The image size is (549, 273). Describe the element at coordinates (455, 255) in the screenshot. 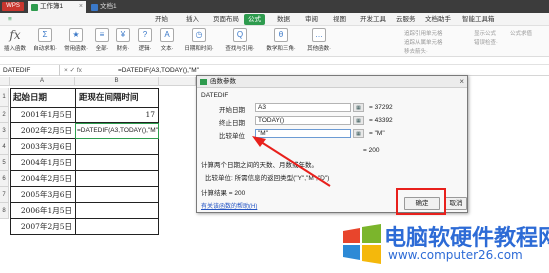

I see `watermark-url: www.computer26.com` at that location.